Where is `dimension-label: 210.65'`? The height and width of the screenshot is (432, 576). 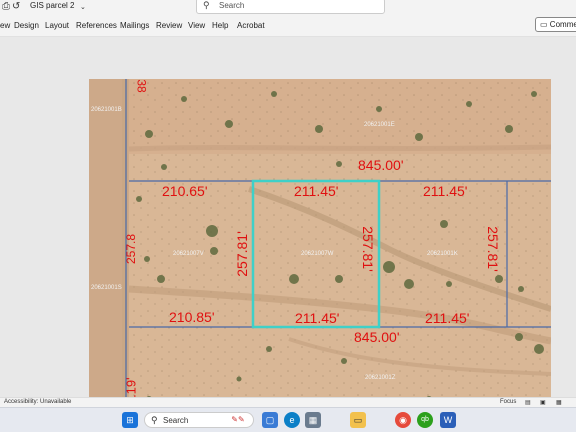
dimension-label: 210.65' is located at coordinates (185, 191).